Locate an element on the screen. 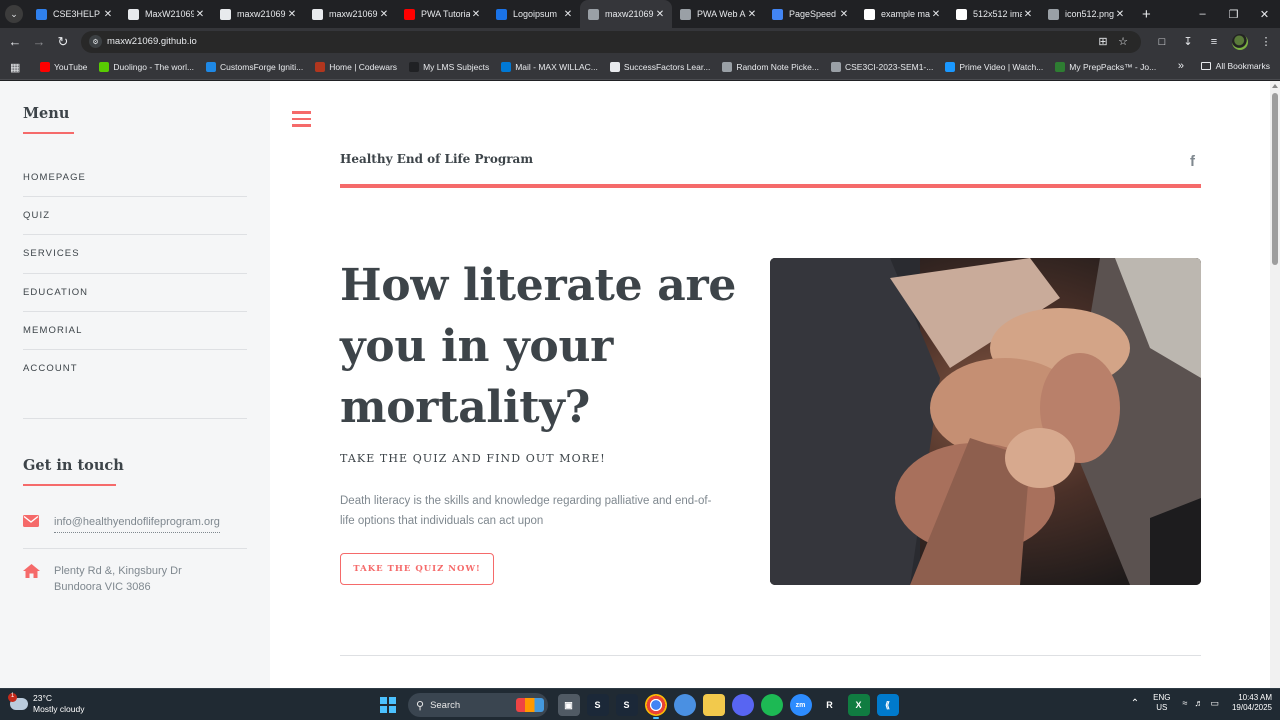  discord-icon is located at coordinates (742, 705).